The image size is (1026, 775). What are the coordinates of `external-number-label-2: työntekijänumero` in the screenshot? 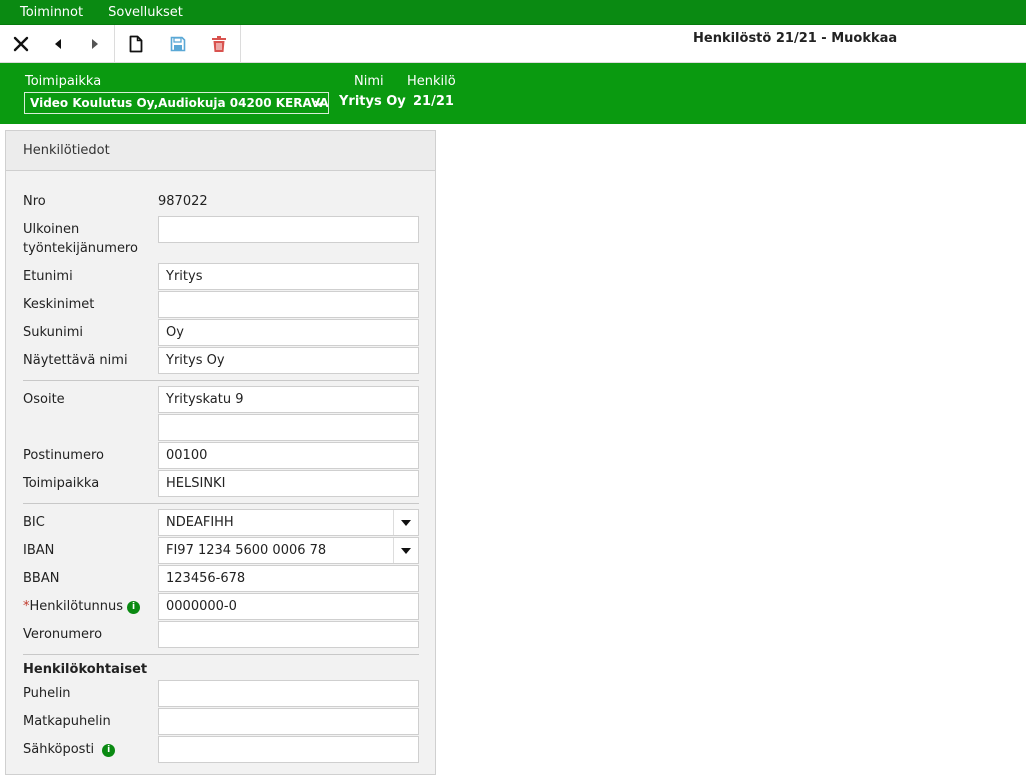 It's located at (80, 248).